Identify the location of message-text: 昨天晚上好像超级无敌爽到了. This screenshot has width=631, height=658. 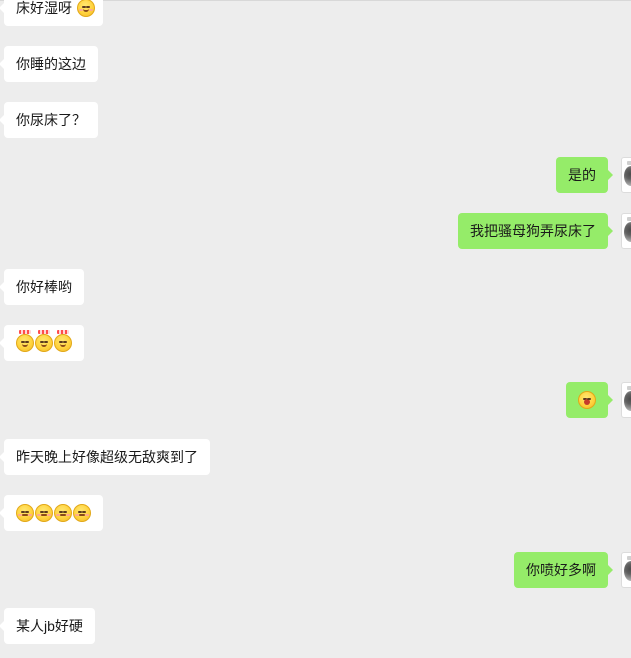
(107, 457).